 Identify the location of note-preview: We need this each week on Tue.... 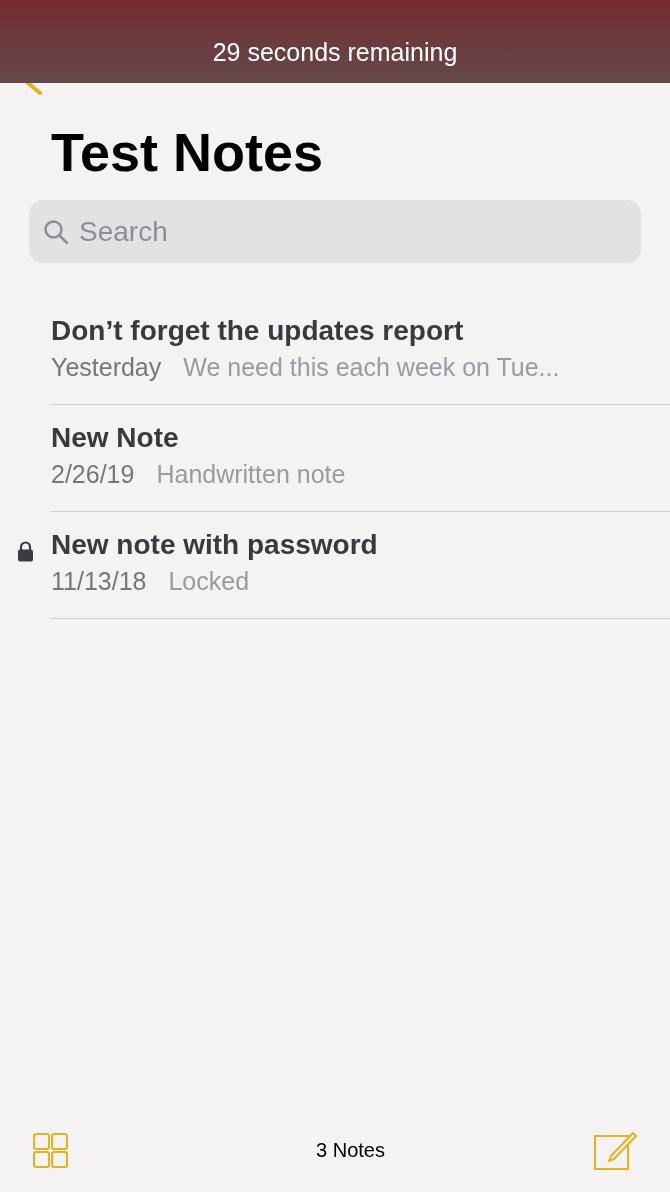
(371, 368).